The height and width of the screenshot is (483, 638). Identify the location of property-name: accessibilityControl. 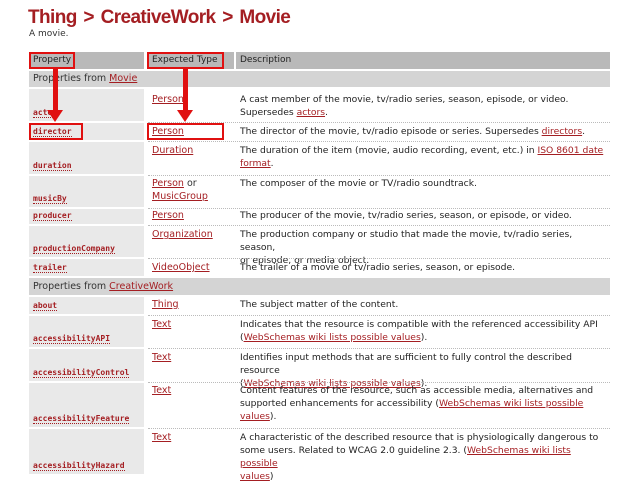
(81, 373).